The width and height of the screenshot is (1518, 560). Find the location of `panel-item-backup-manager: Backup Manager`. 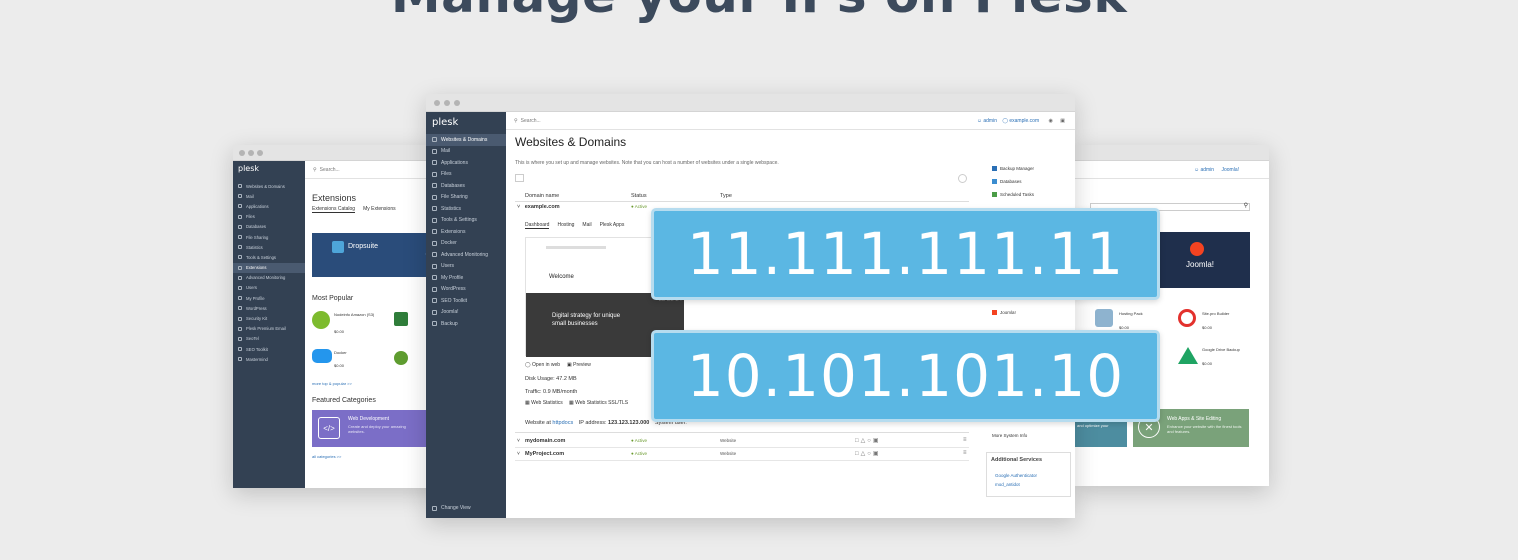

panel-item-backup-manager: Backup Manager is located at coordinates (1013, 169).